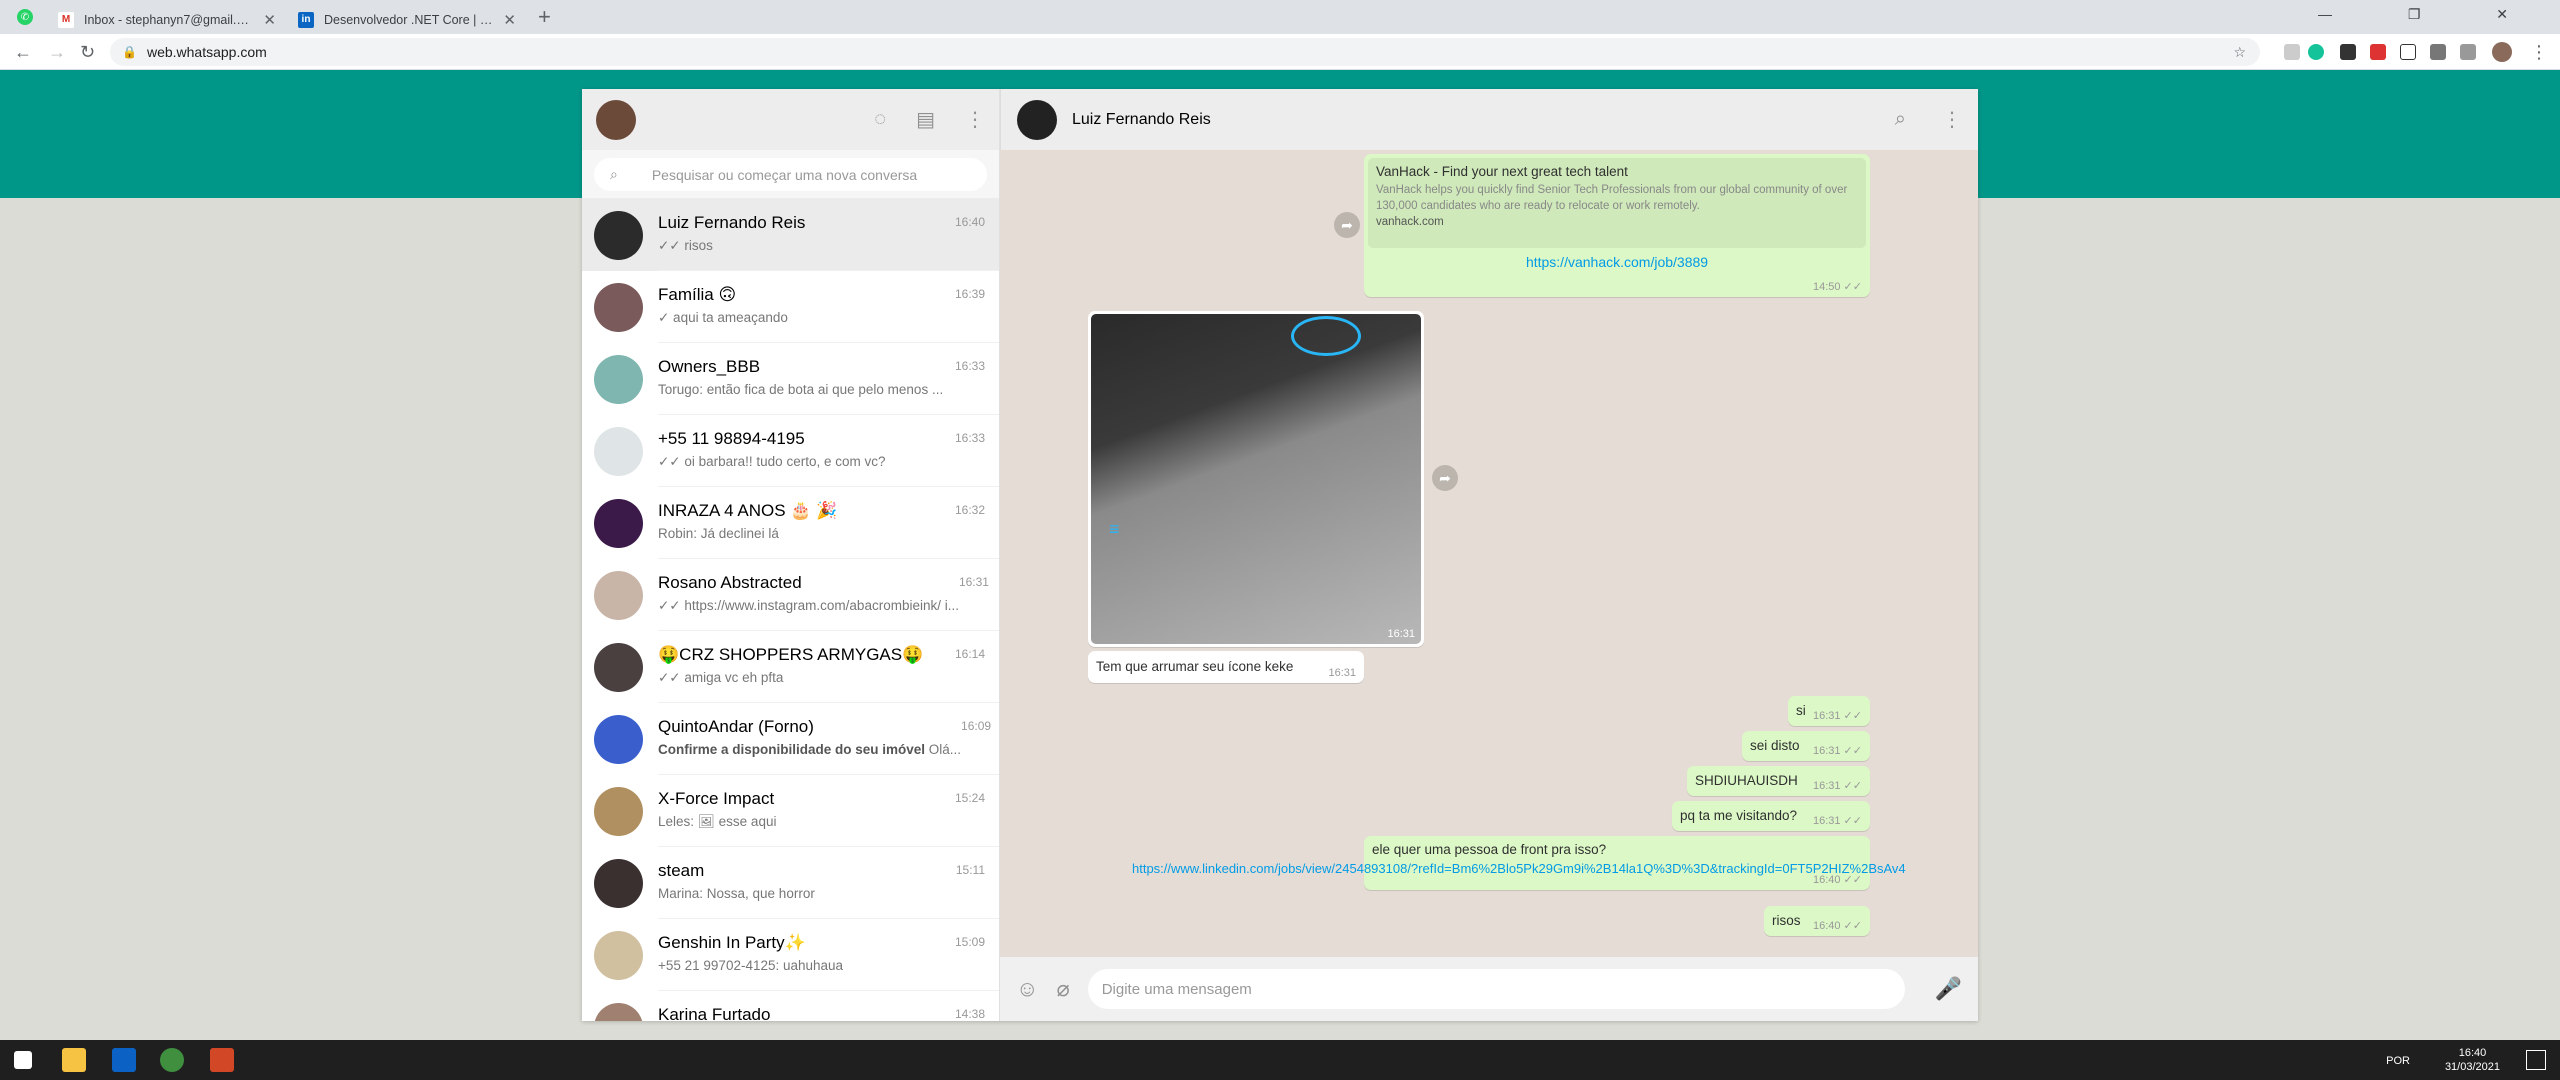  What do you see at coordinates (2398, 1061) in the screenshot?
I see `language-indicator: POR` at bounding box center [2398, 1061].